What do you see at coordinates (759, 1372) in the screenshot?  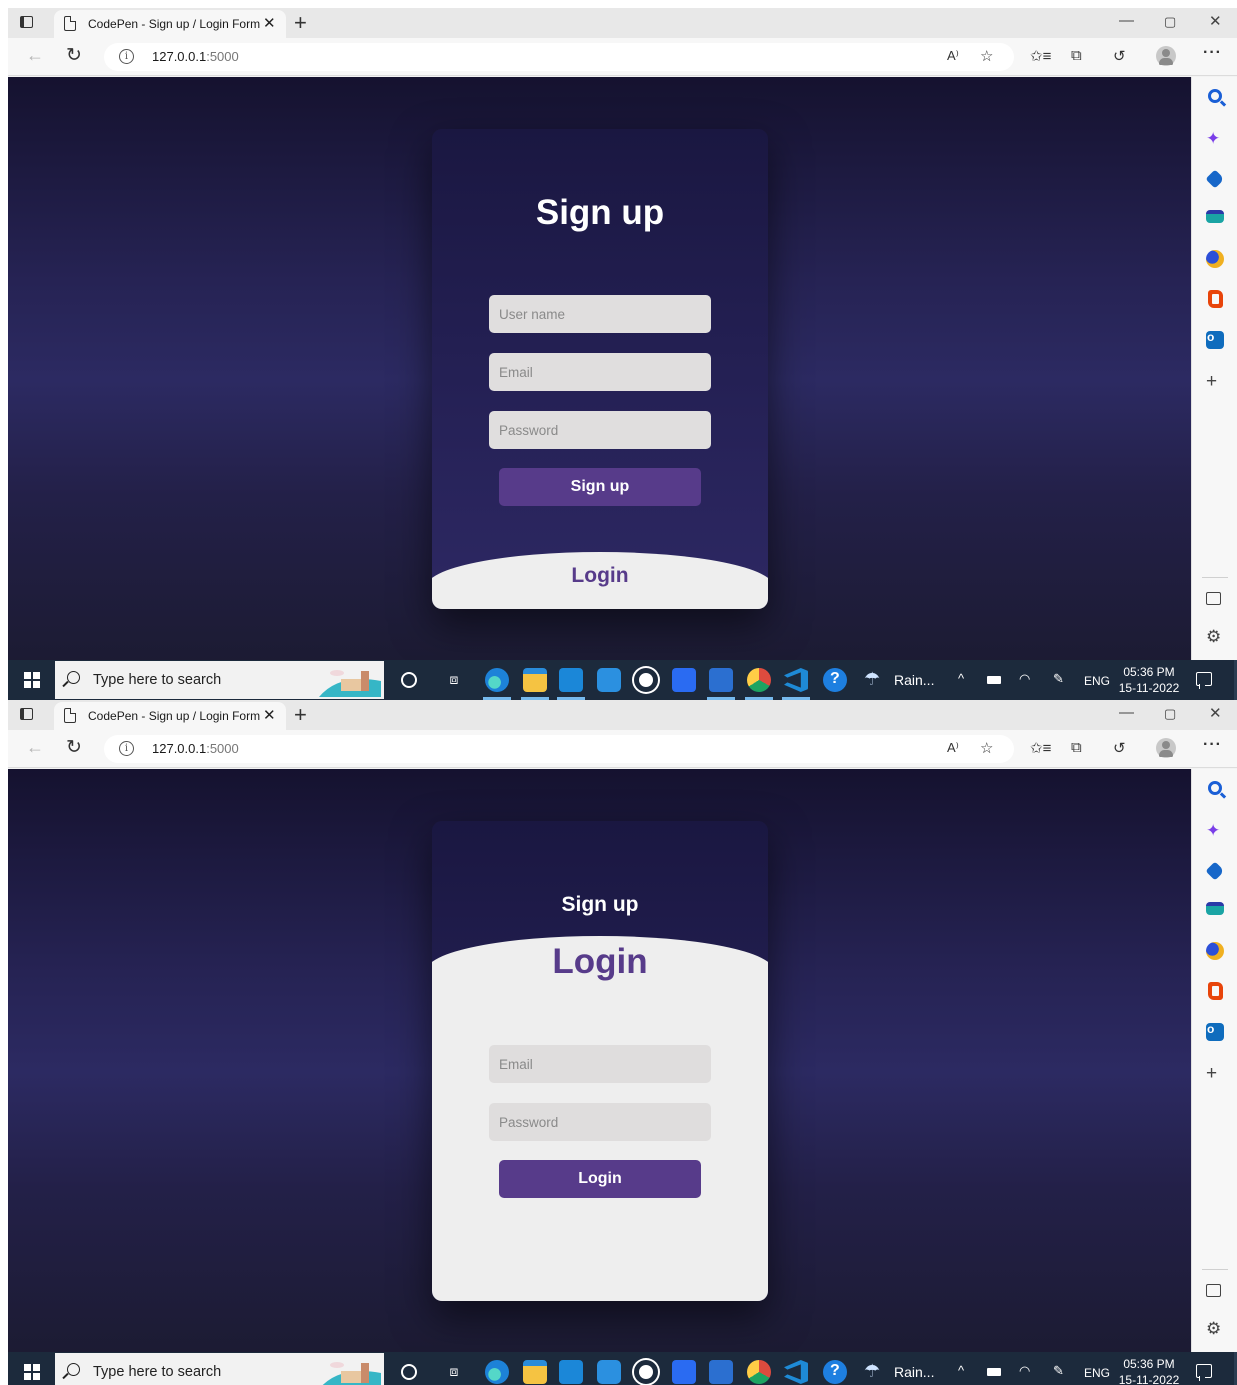 I see `chrome-app-icon` at bounding box center [759, 1372].